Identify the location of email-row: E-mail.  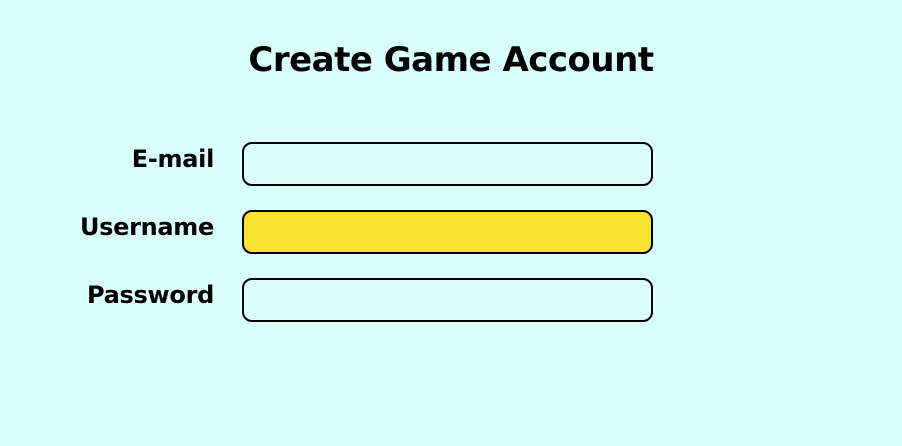
(451, 164).